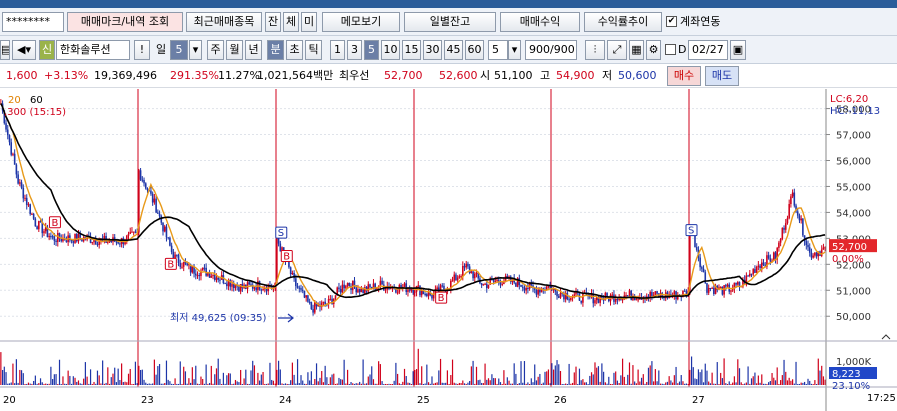 The image size is (897, 411). What do you see at coordinates (125, 22) in the screenshot?
I see `trade-mark-history-button: 매매마크/내역 조회` at bounding box center [125, 22].